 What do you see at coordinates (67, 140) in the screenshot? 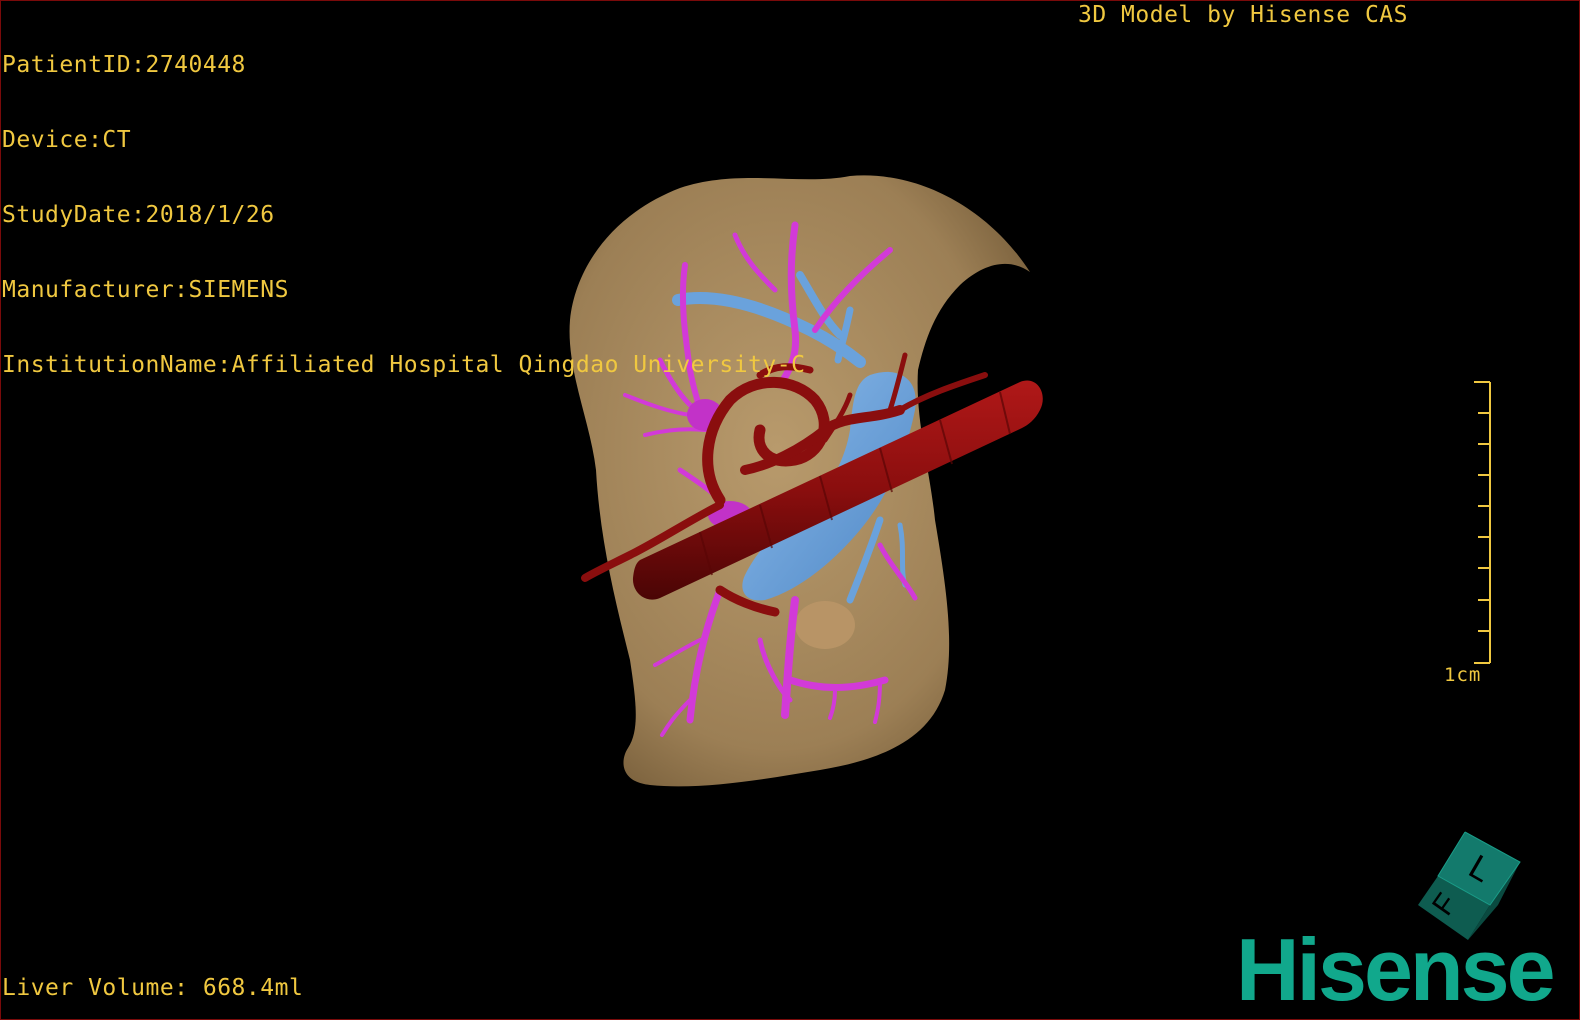
I see `device: Device:CT` at bounding box center [67, 140].